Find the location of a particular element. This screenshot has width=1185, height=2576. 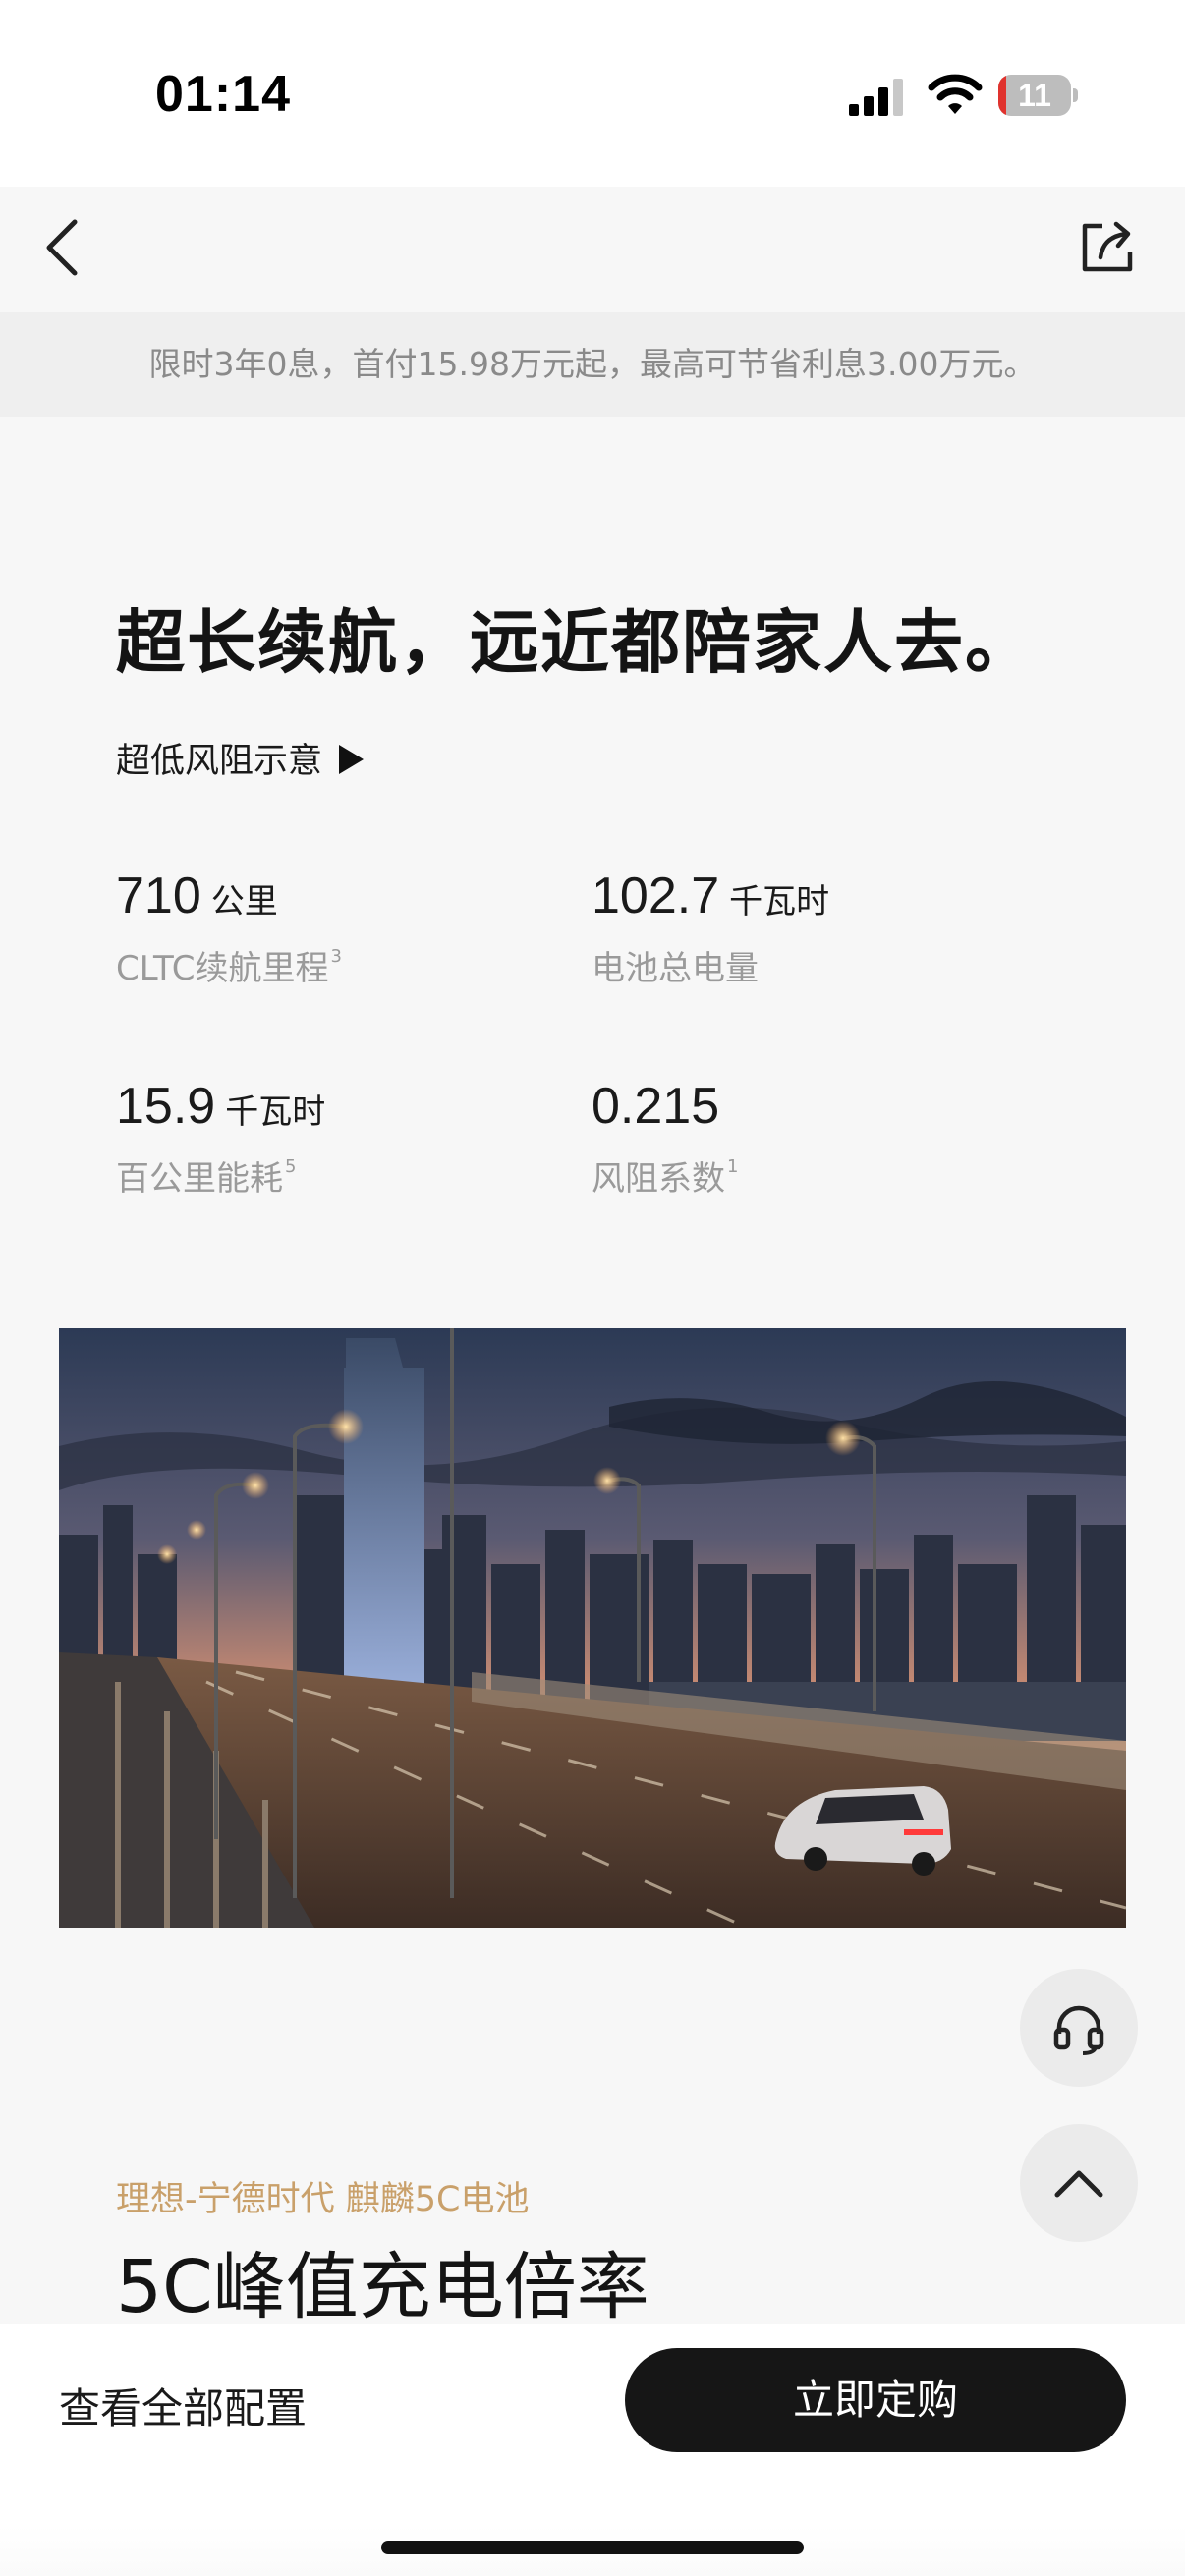

promo-banner: 限时3年0息，首付15.98万元起，最高可节省利息3.00万元。 is located at coordinates (592, 364).